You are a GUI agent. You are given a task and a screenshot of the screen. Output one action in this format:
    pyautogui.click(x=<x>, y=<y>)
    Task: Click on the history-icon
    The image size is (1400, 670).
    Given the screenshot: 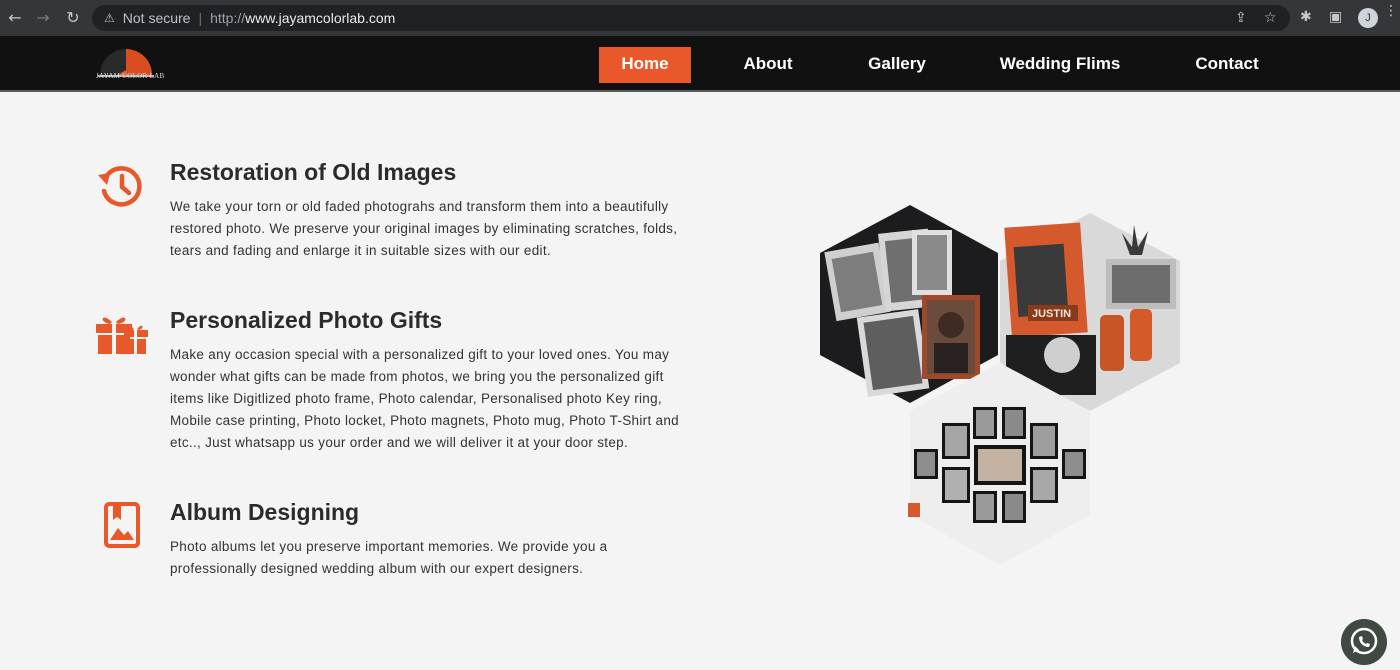 What is the action you would take?
    pyautogui.click(x=120, y=186)
    